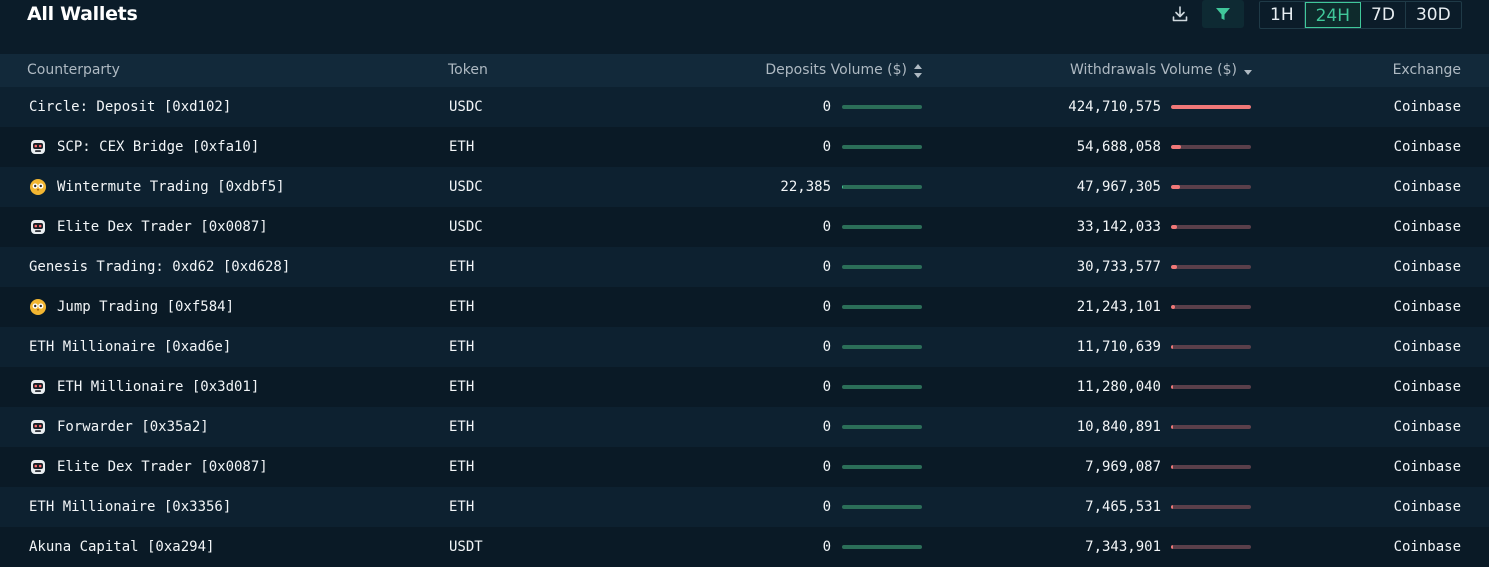 The height and width of the screenshot is (567, 1489). Describe the element at coordinates (468, 70) in the screenshot. I see `column-header-token: Token` at that location.